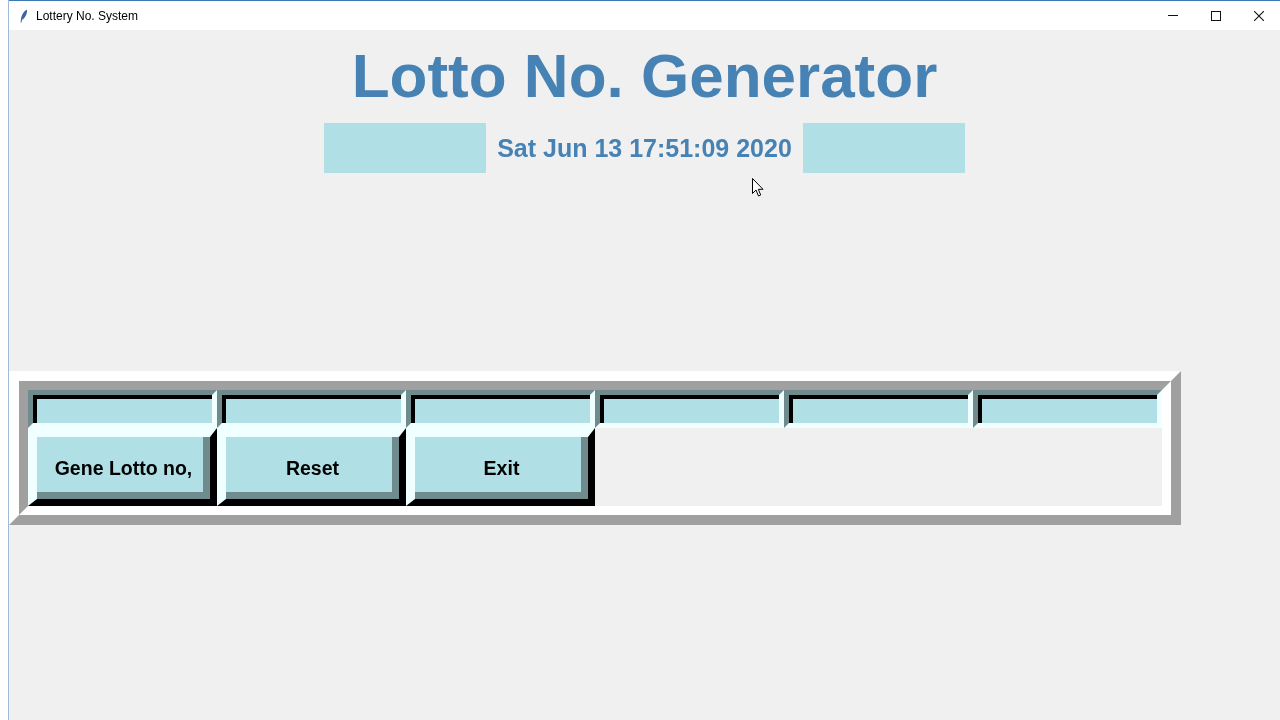 The width and height of the screenshot is (1280, 720). I want to click on minimize-icon, so click(1172, 15).